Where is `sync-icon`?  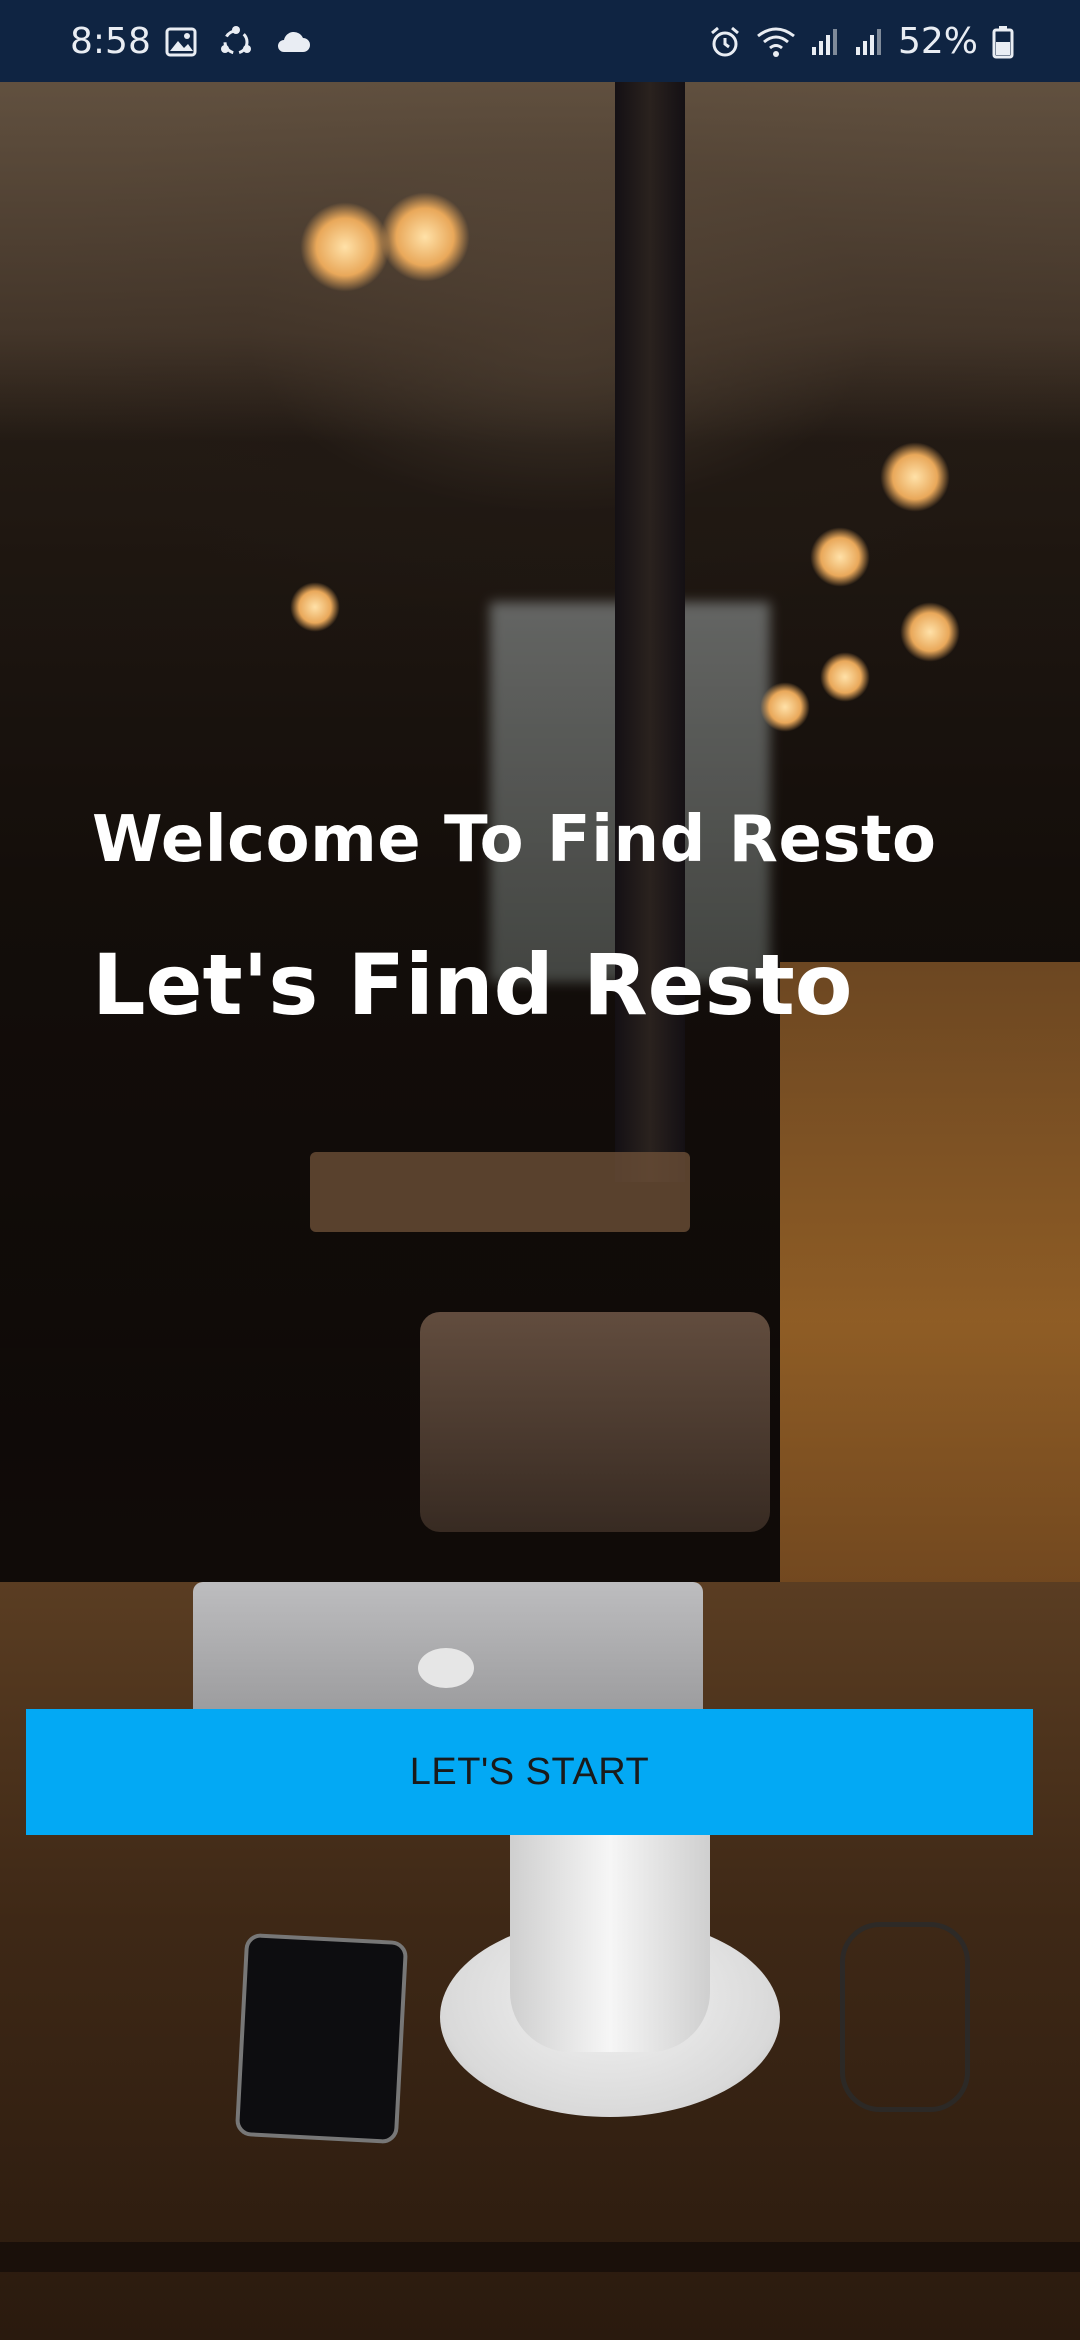
sync-icon is located at coordinates (236, 42).